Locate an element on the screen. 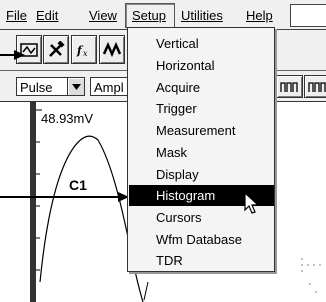 This screenshot has width=326, height=302. mouse-pointer-icon is located at coordinates (252, 203).